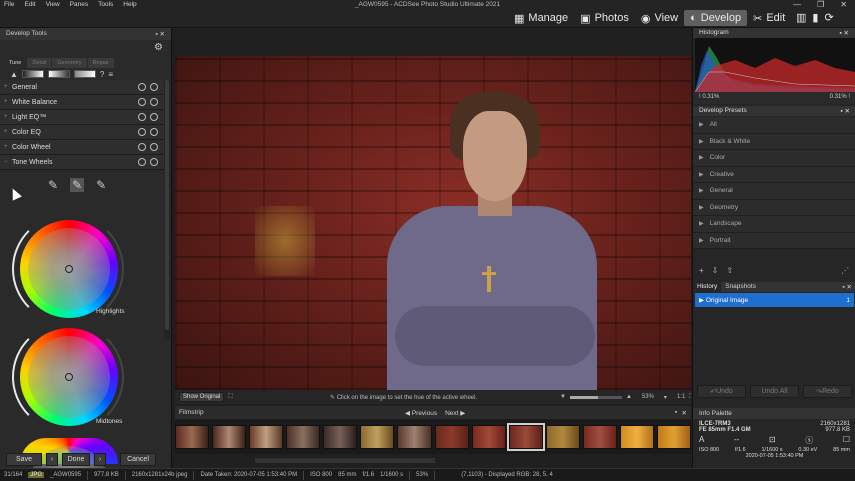  I want to click on zoom-in-icon: ▲, so click(629, 397).